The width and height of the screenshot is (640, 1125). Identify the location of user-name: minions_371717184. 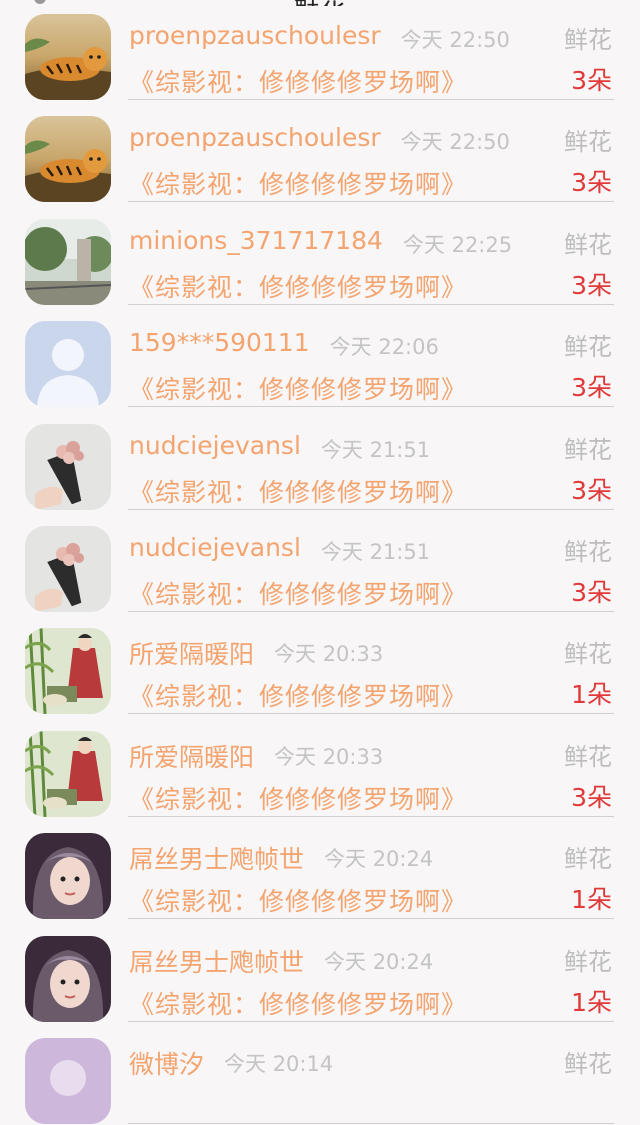
(256, 240).